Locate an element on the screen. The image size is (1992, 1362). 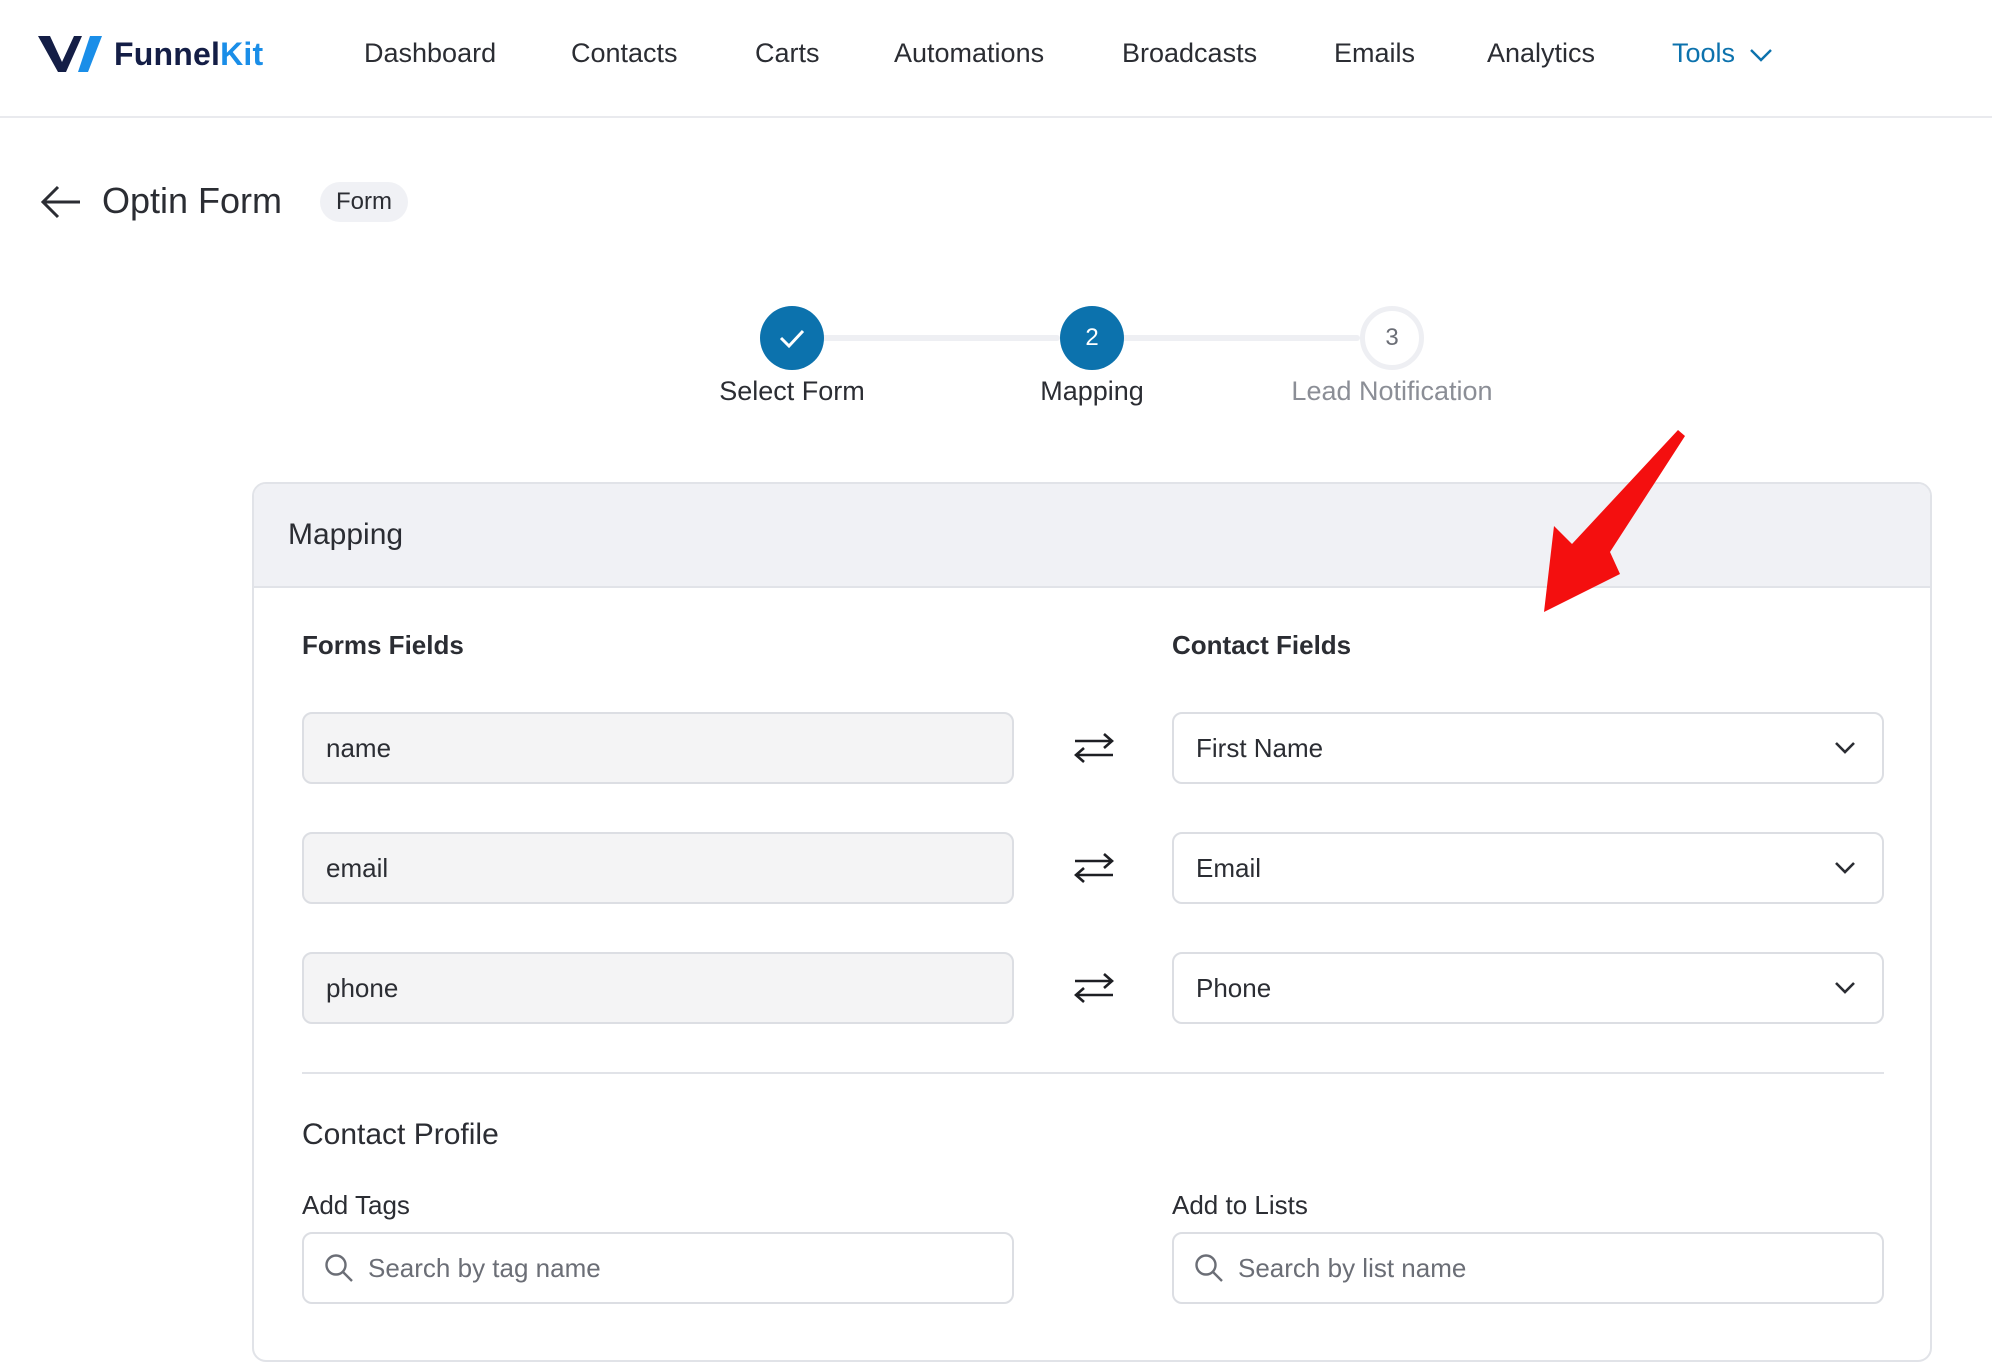
nav-broadcasts: Broadcasts is located at coordinates (1189, 53).